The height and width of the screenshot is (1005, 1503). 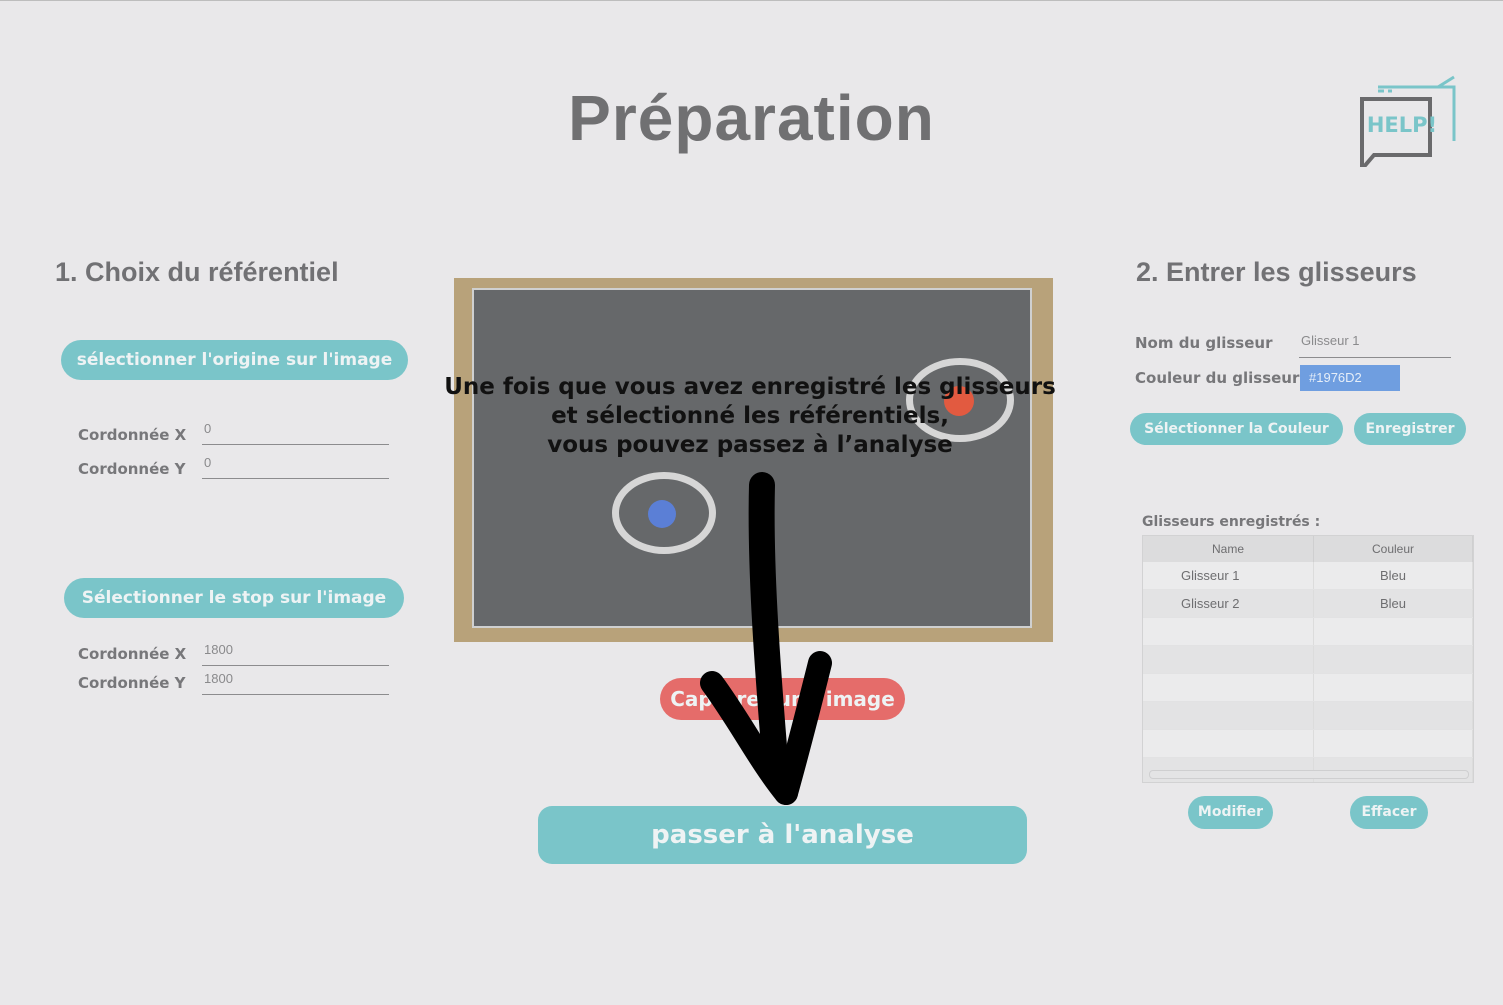 What do you see at coordinates (1204, 343) in the screenshot?
I see `glider-name-label: Nom du glisseur` at bounding box center [1204, 343].